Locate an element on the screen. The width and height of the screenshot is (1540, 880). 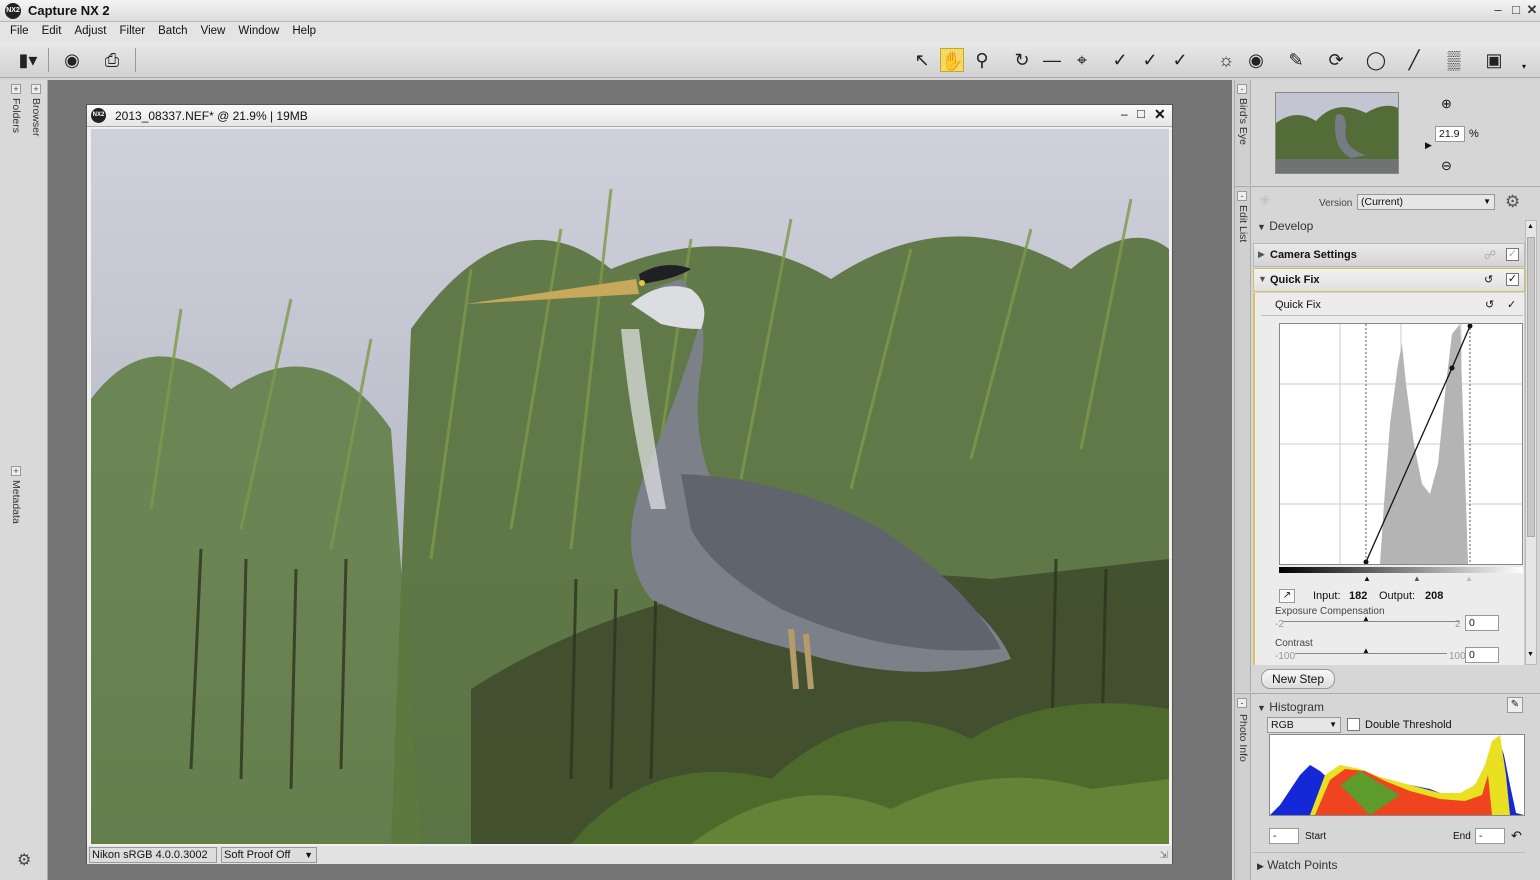
close-icon: ✕ is located at coordinates (1532, 10).